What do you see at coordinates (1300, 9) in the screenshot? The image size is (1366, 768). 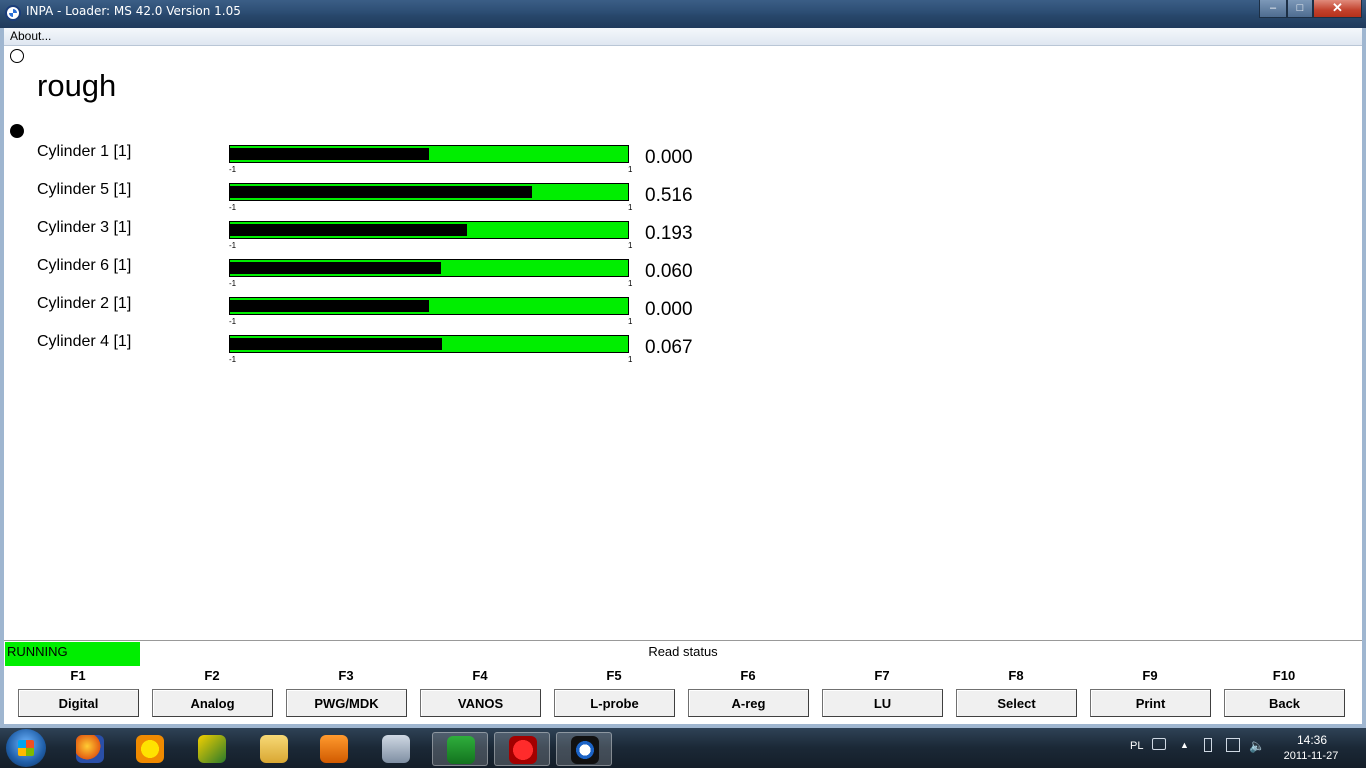 I see `maximize-button: □` at bounding box center [1300, 9].